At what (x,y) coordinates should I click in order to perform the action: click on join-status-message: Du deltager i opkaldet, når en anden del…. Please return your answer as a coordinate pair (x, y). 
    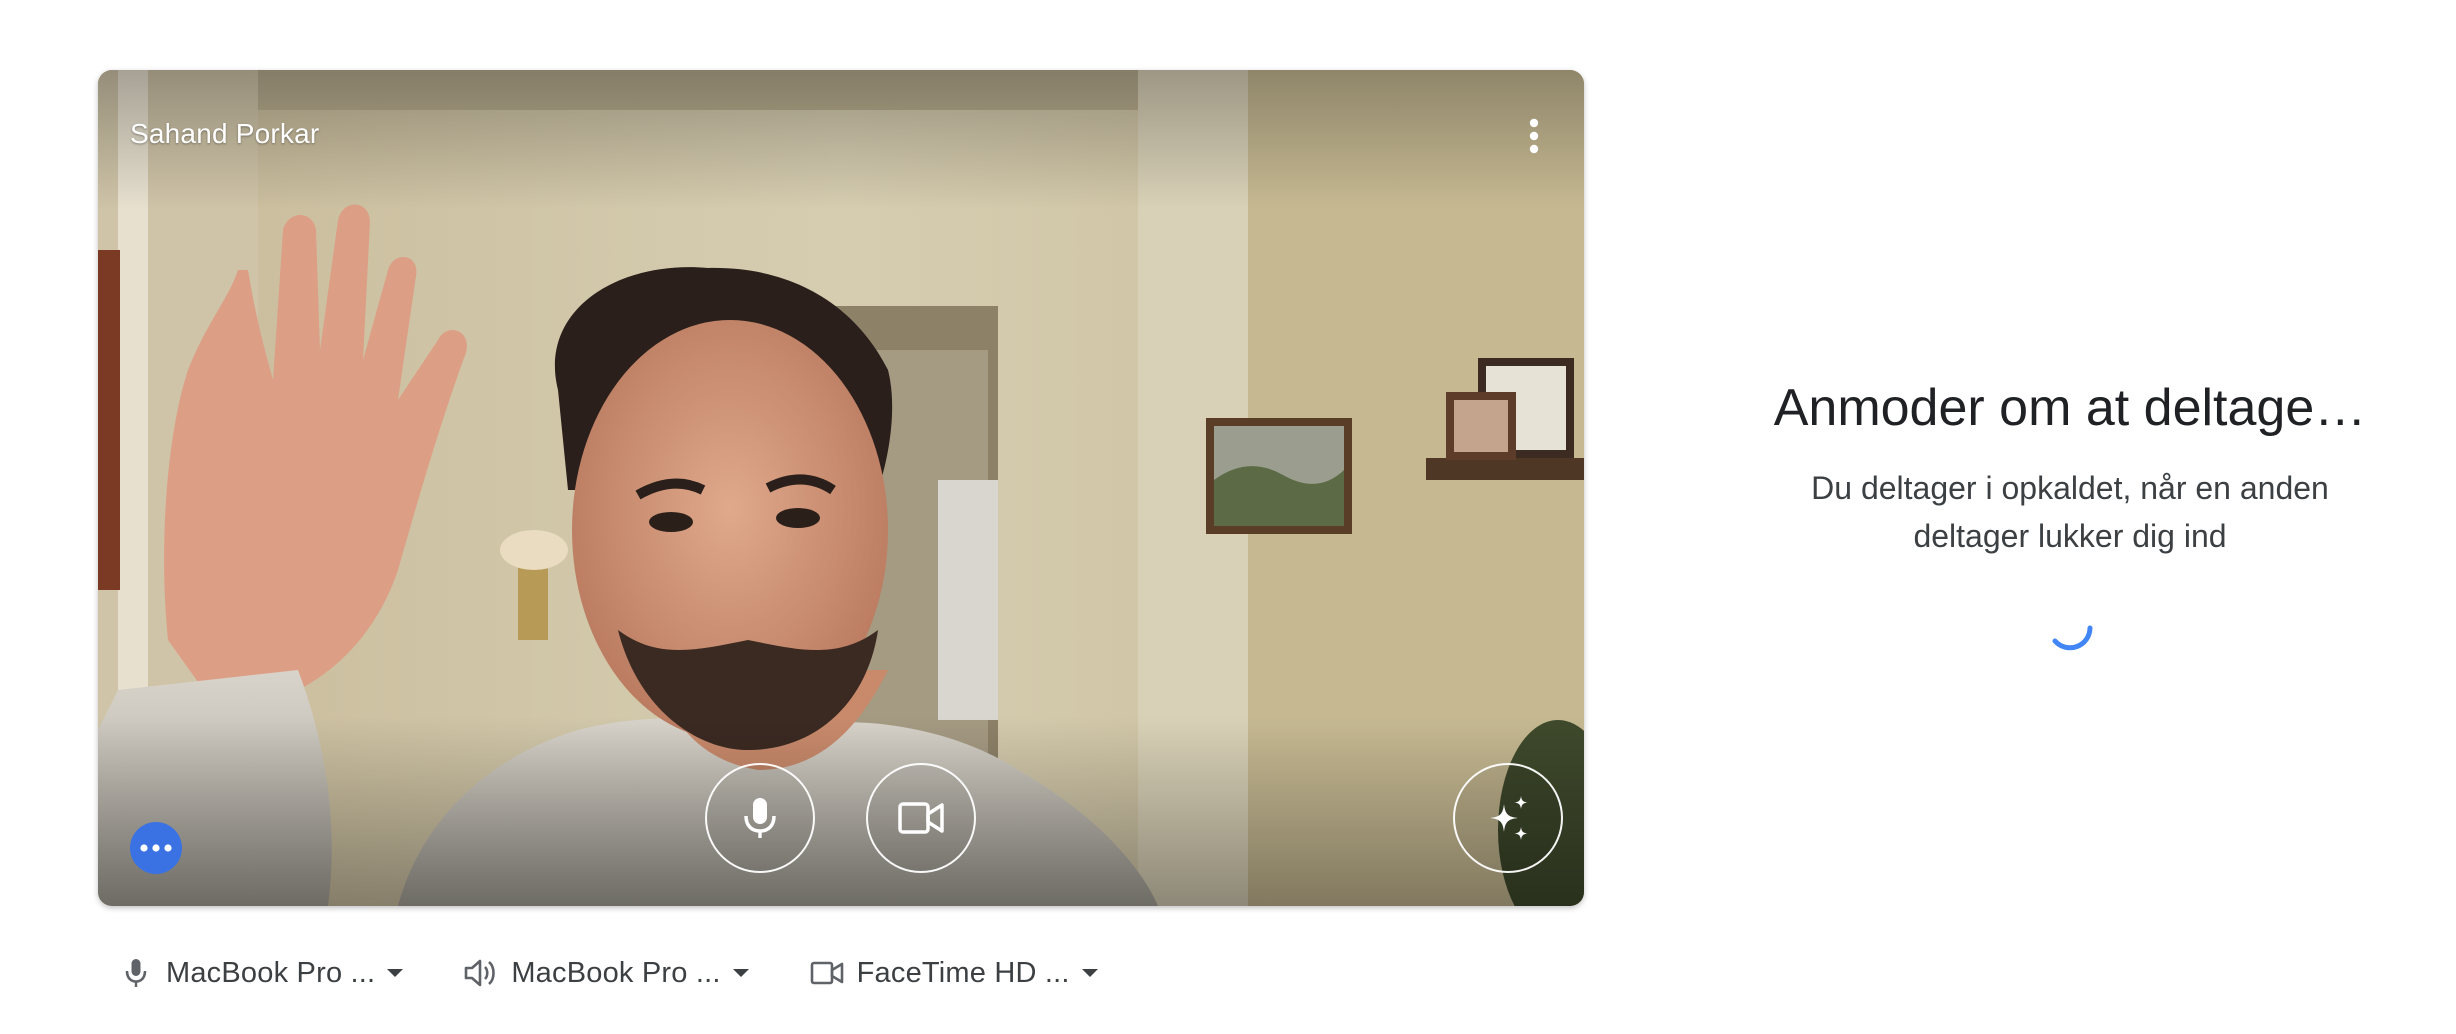
    Looking at the image, I should click on (2070, 512).